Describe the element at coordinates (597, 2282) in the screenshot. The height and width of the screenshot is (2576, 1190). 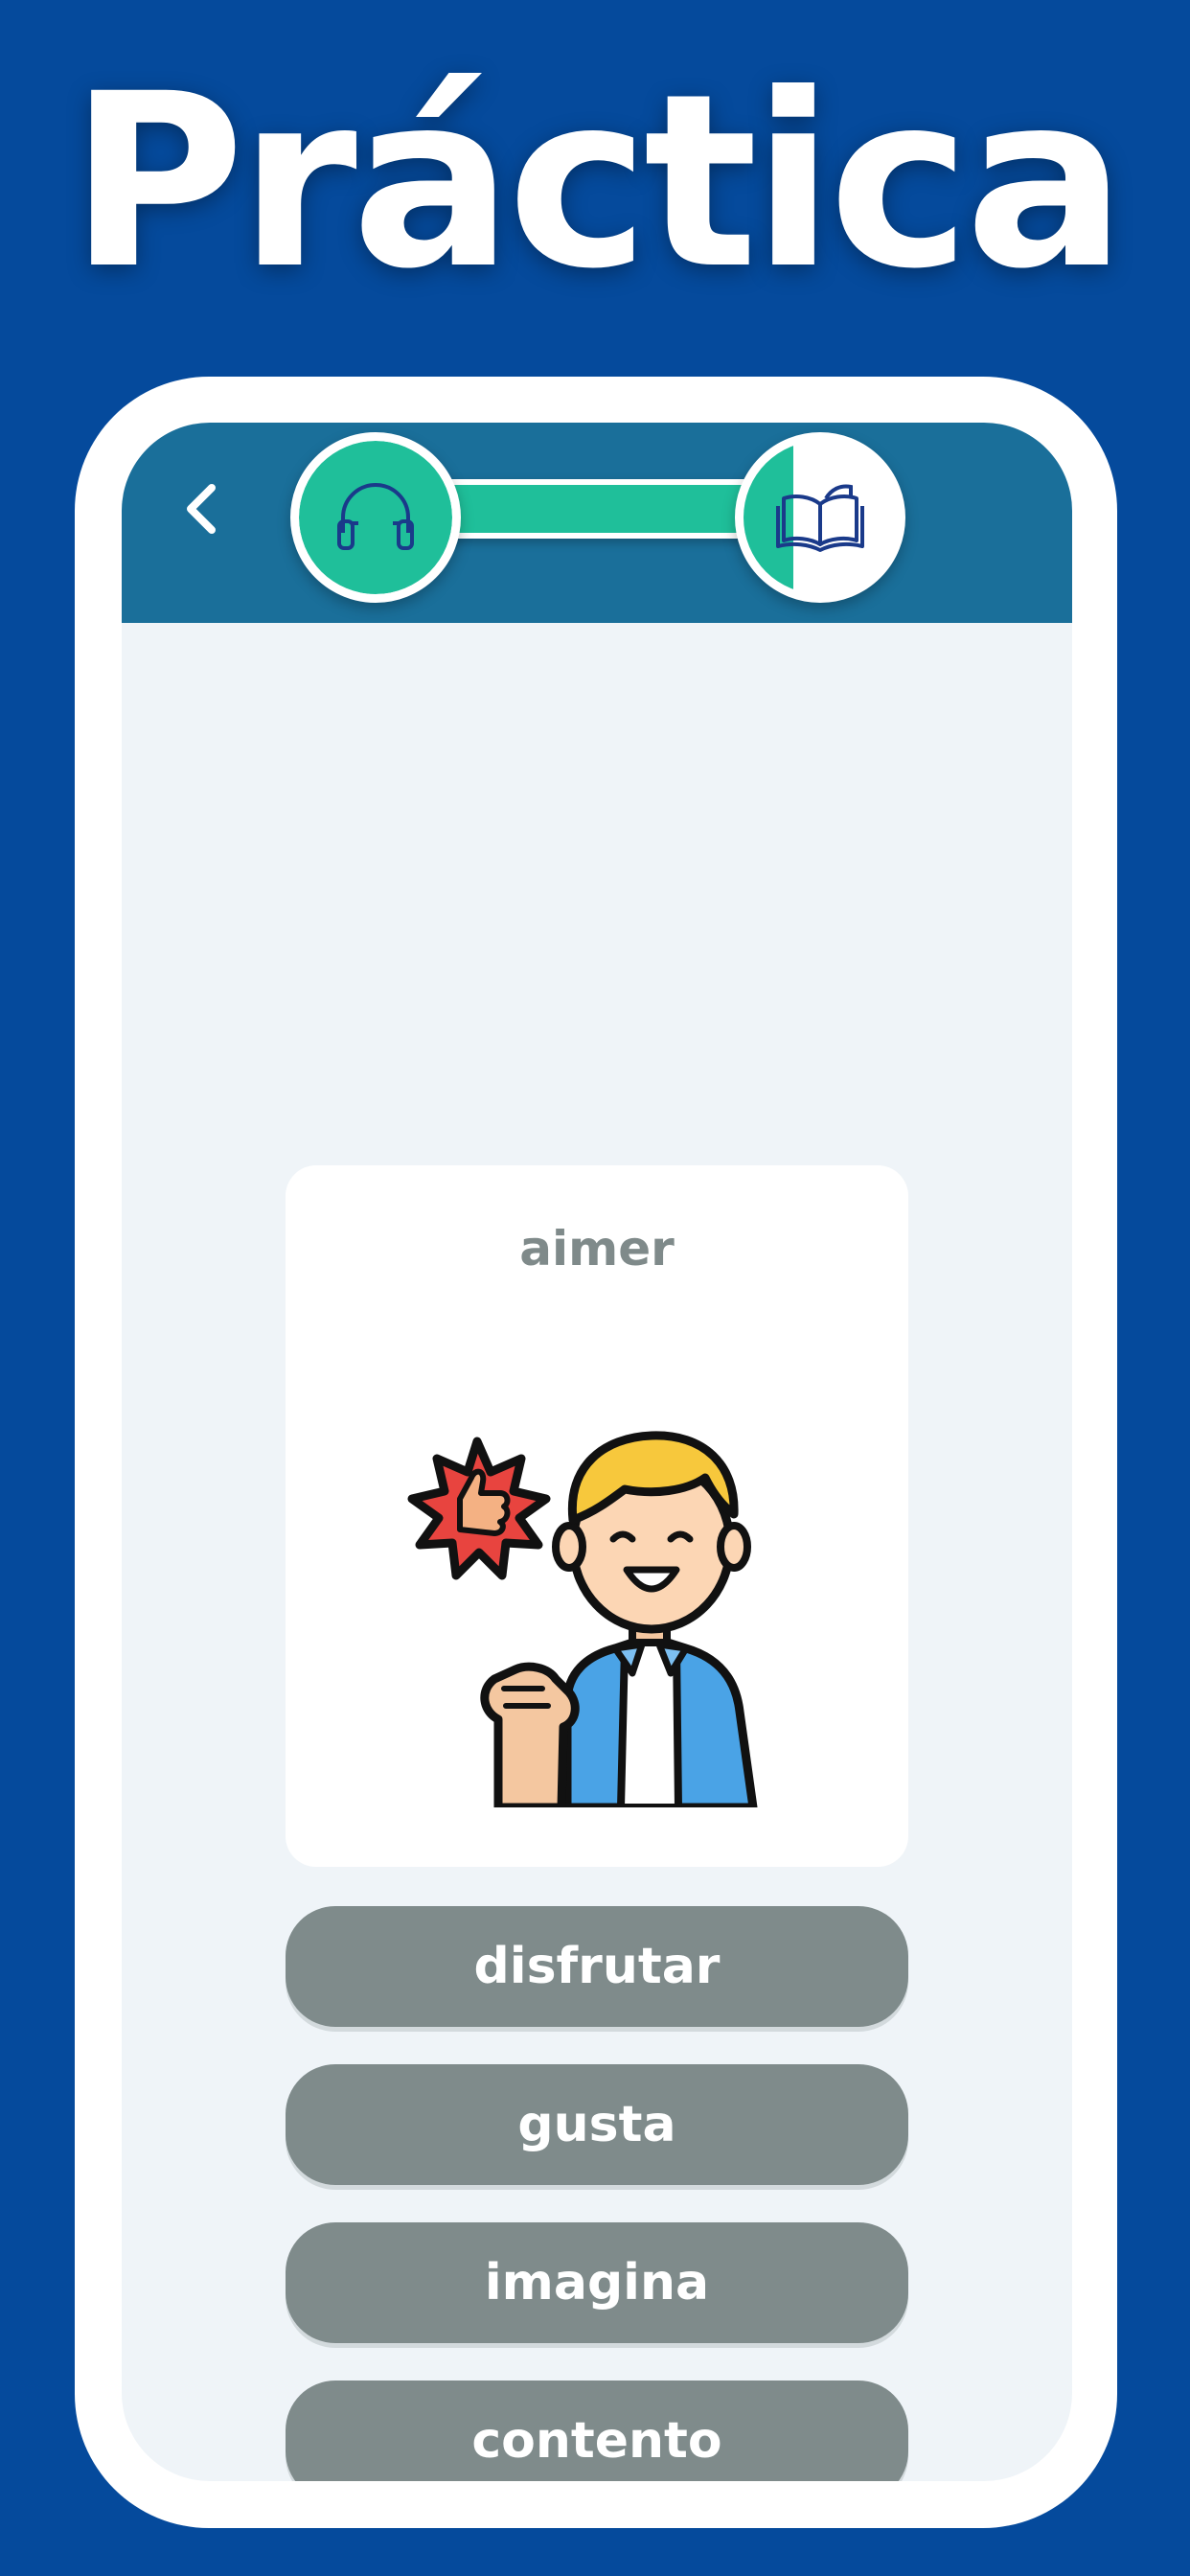
I see `answer-option: imagina` at that location.